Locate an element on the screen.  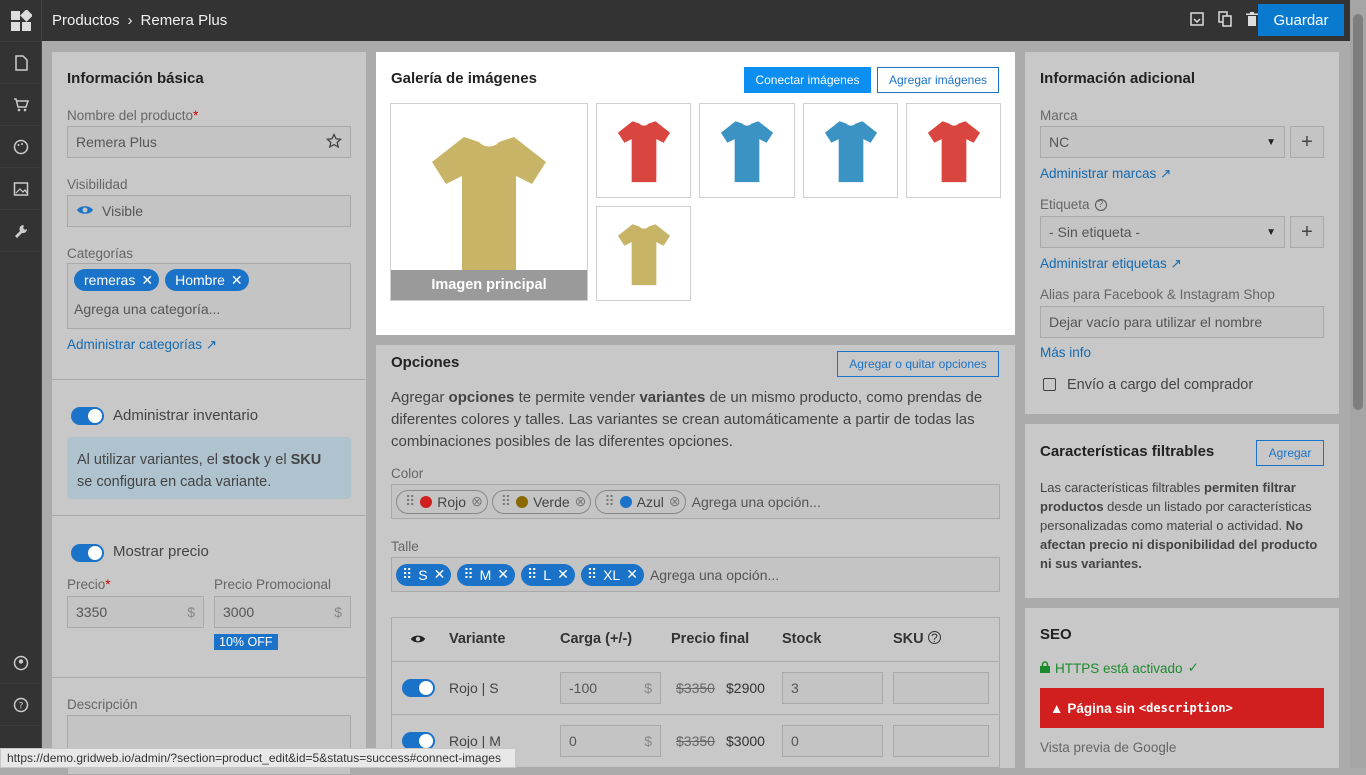
variant-name: Rojo | M is located at coordinates (475, 741).